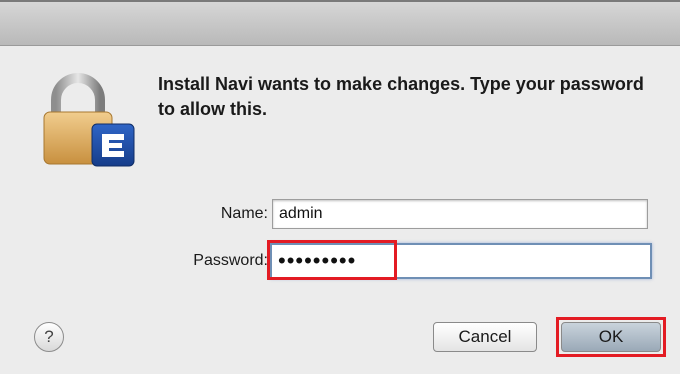 The width and height of the screenshot is (680, 374). What do you see at coordinates (230, 260) in the screenshot?
I see `password-label: Password:` at bounding box center [230, 260].